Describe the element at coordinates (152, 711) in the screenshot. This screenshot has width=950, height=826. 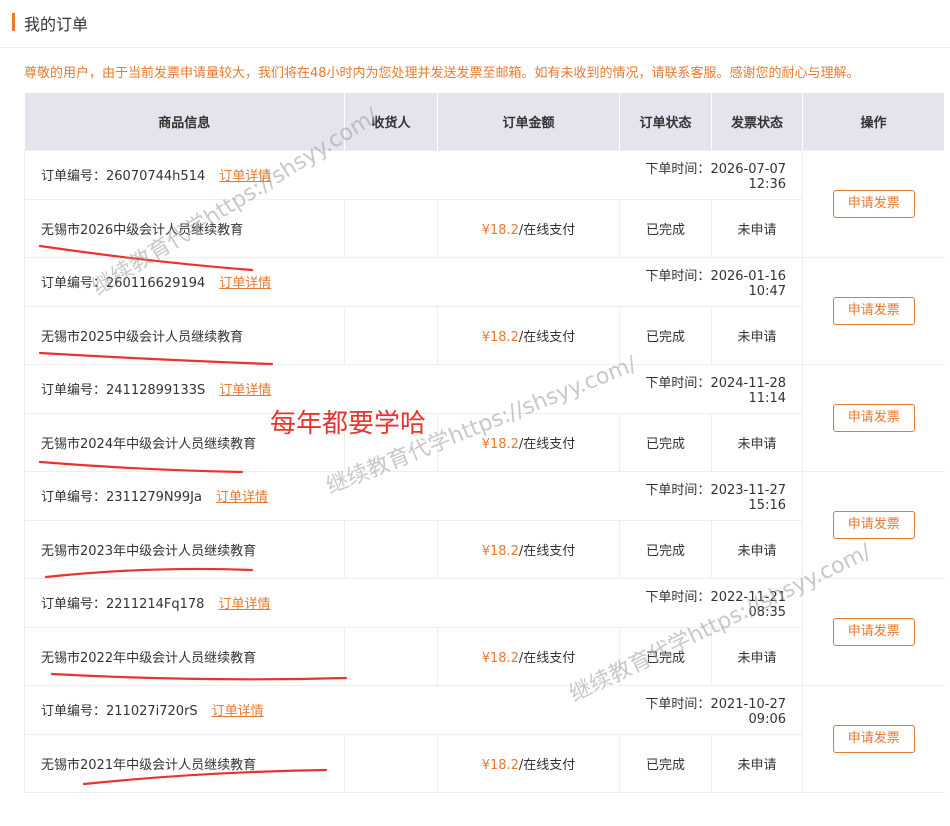
I see `order-number: 211027i720rS` at that location.